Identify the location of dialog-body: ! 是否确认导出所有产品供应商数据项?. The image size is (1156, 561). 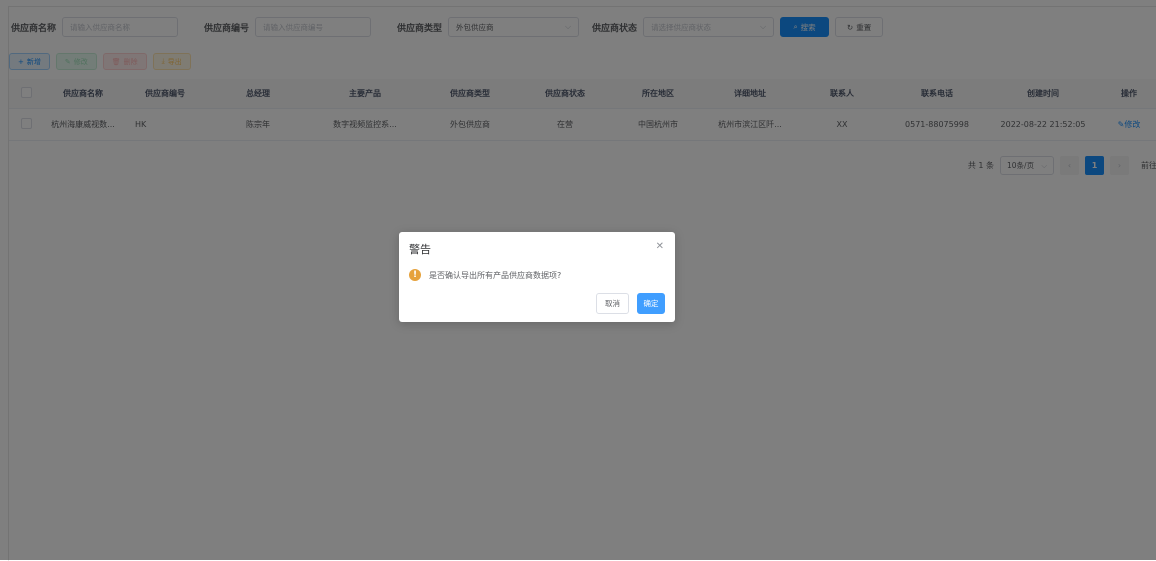
(485, 275).